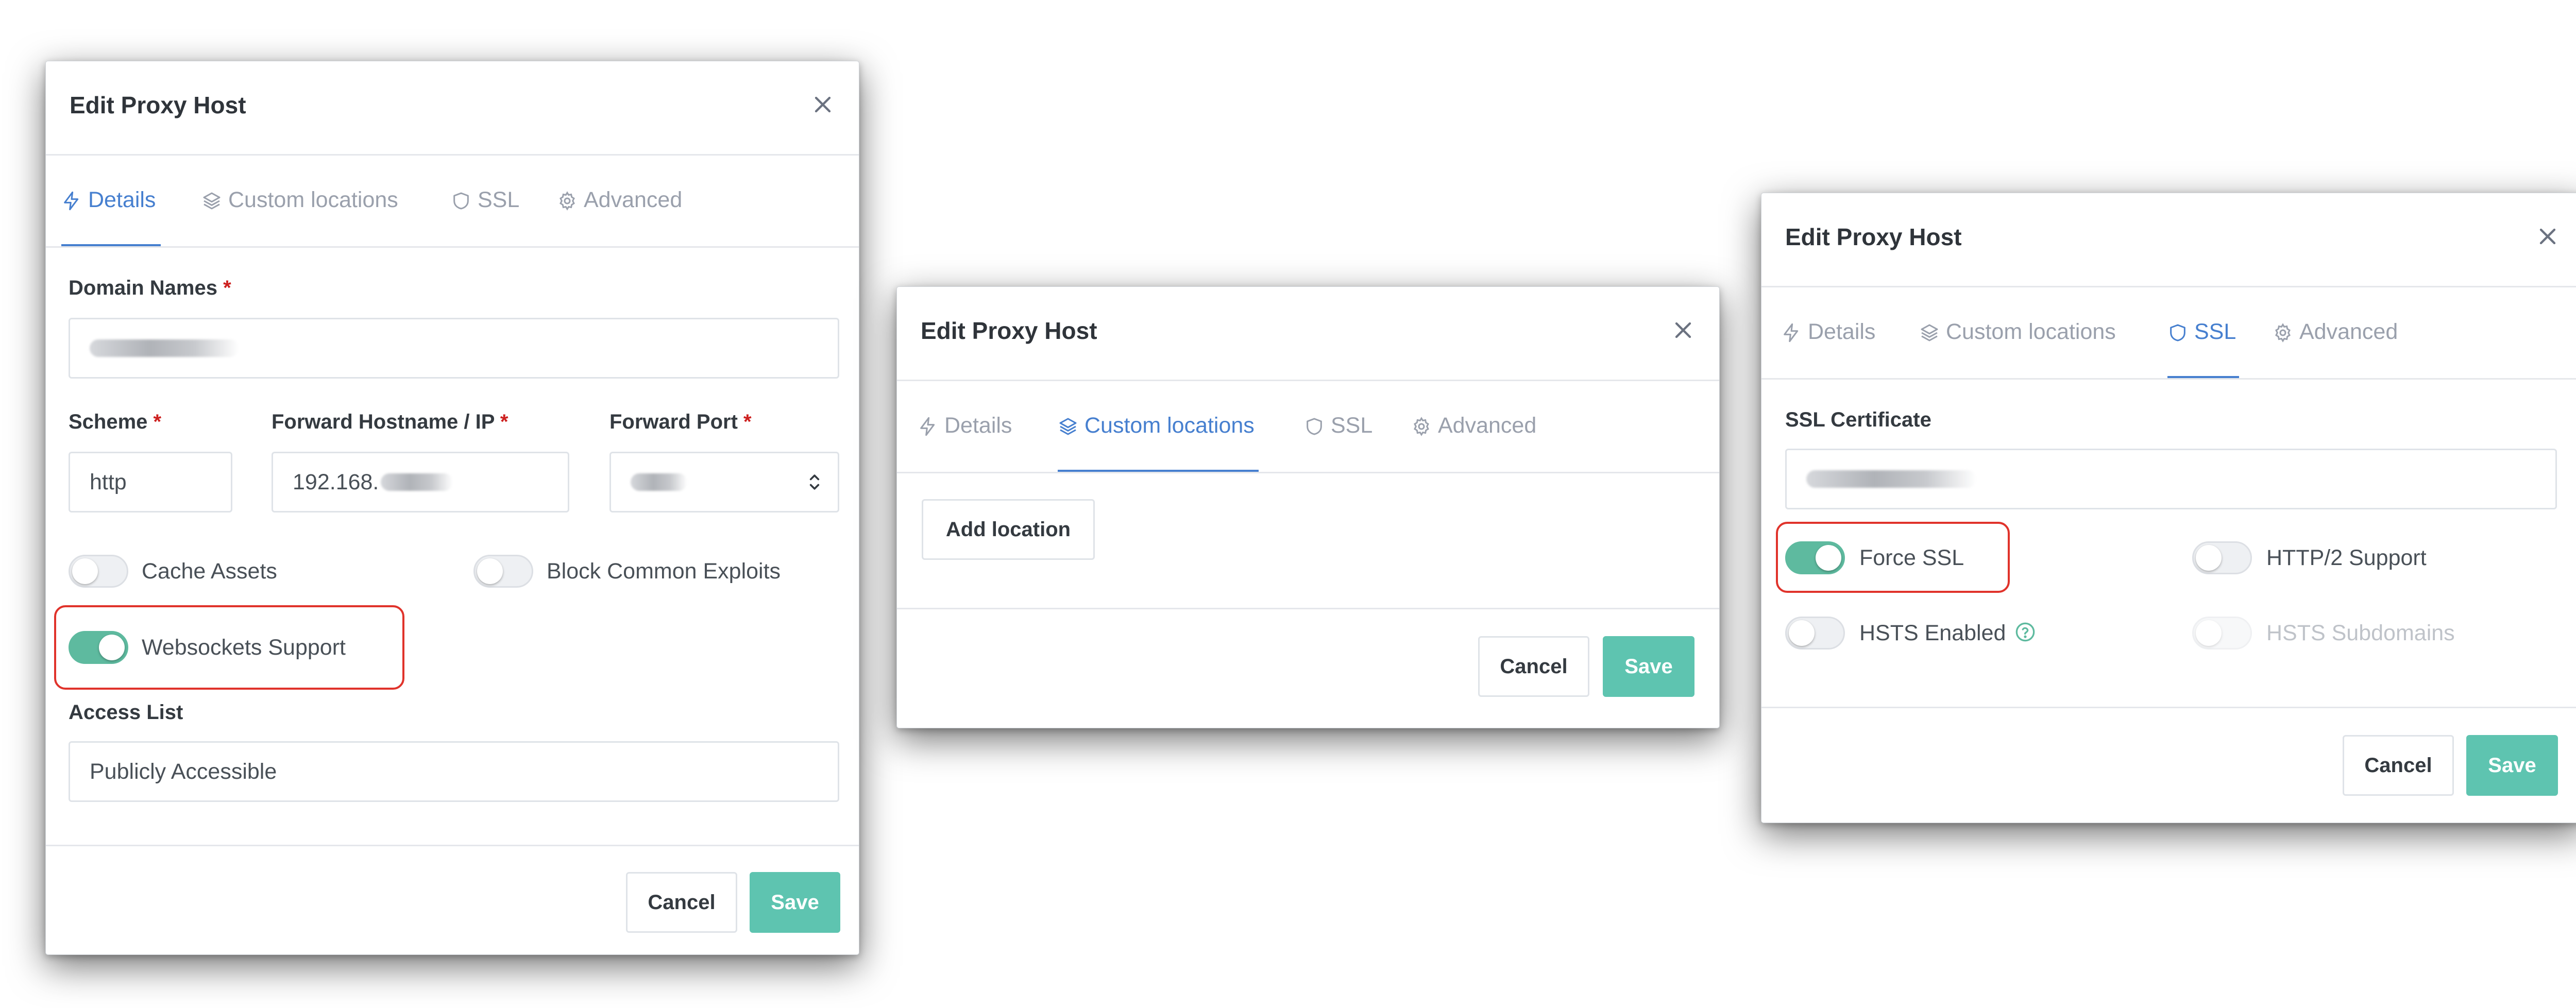  I want to click on hsts-subdomains-toggle, so click(2222, 633).